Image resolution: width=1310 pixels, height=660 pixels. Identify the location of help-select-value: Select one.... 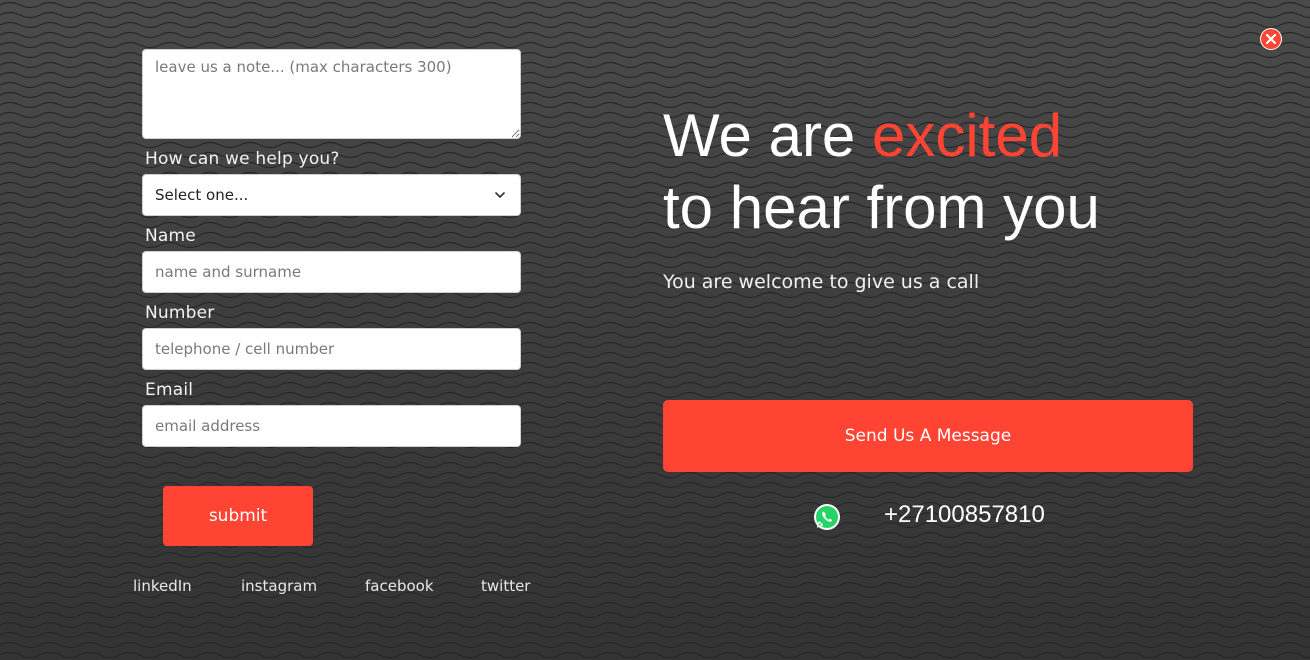
(202, 195).